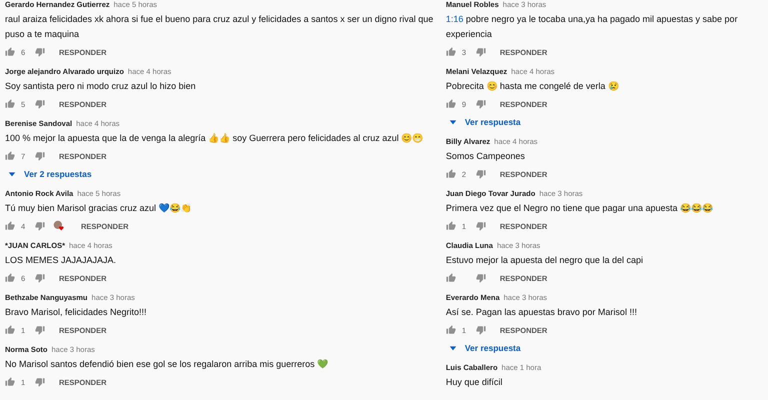  I want to click on comment-text: Así se. Pagan las apuestas bravo por Marisol !!!, so click(542, 312).